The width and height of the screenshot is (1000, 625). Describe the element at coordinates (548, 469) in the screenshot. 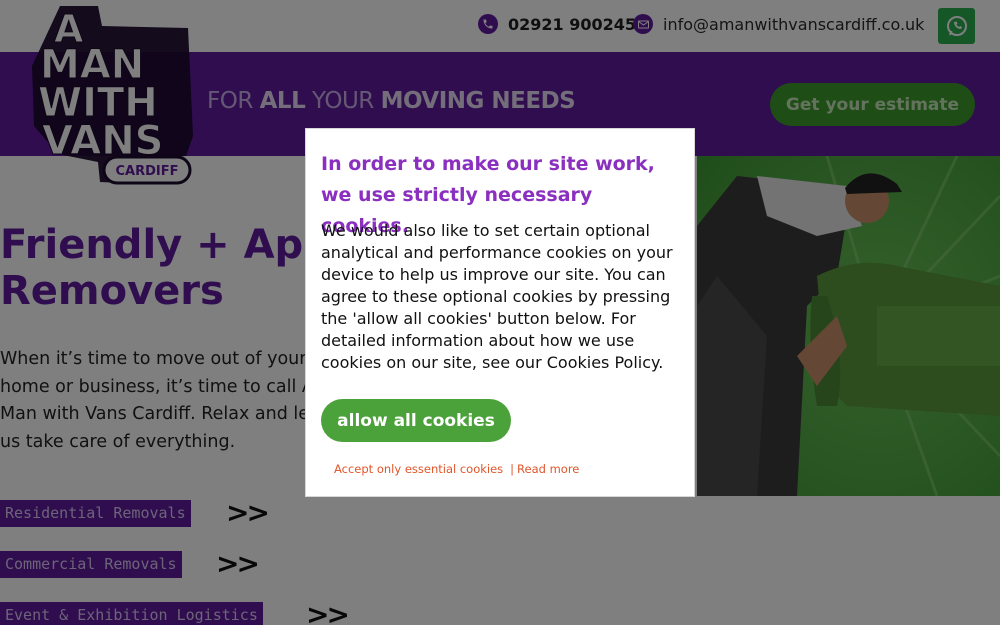

I see `read-more-link: Read more` at that location.